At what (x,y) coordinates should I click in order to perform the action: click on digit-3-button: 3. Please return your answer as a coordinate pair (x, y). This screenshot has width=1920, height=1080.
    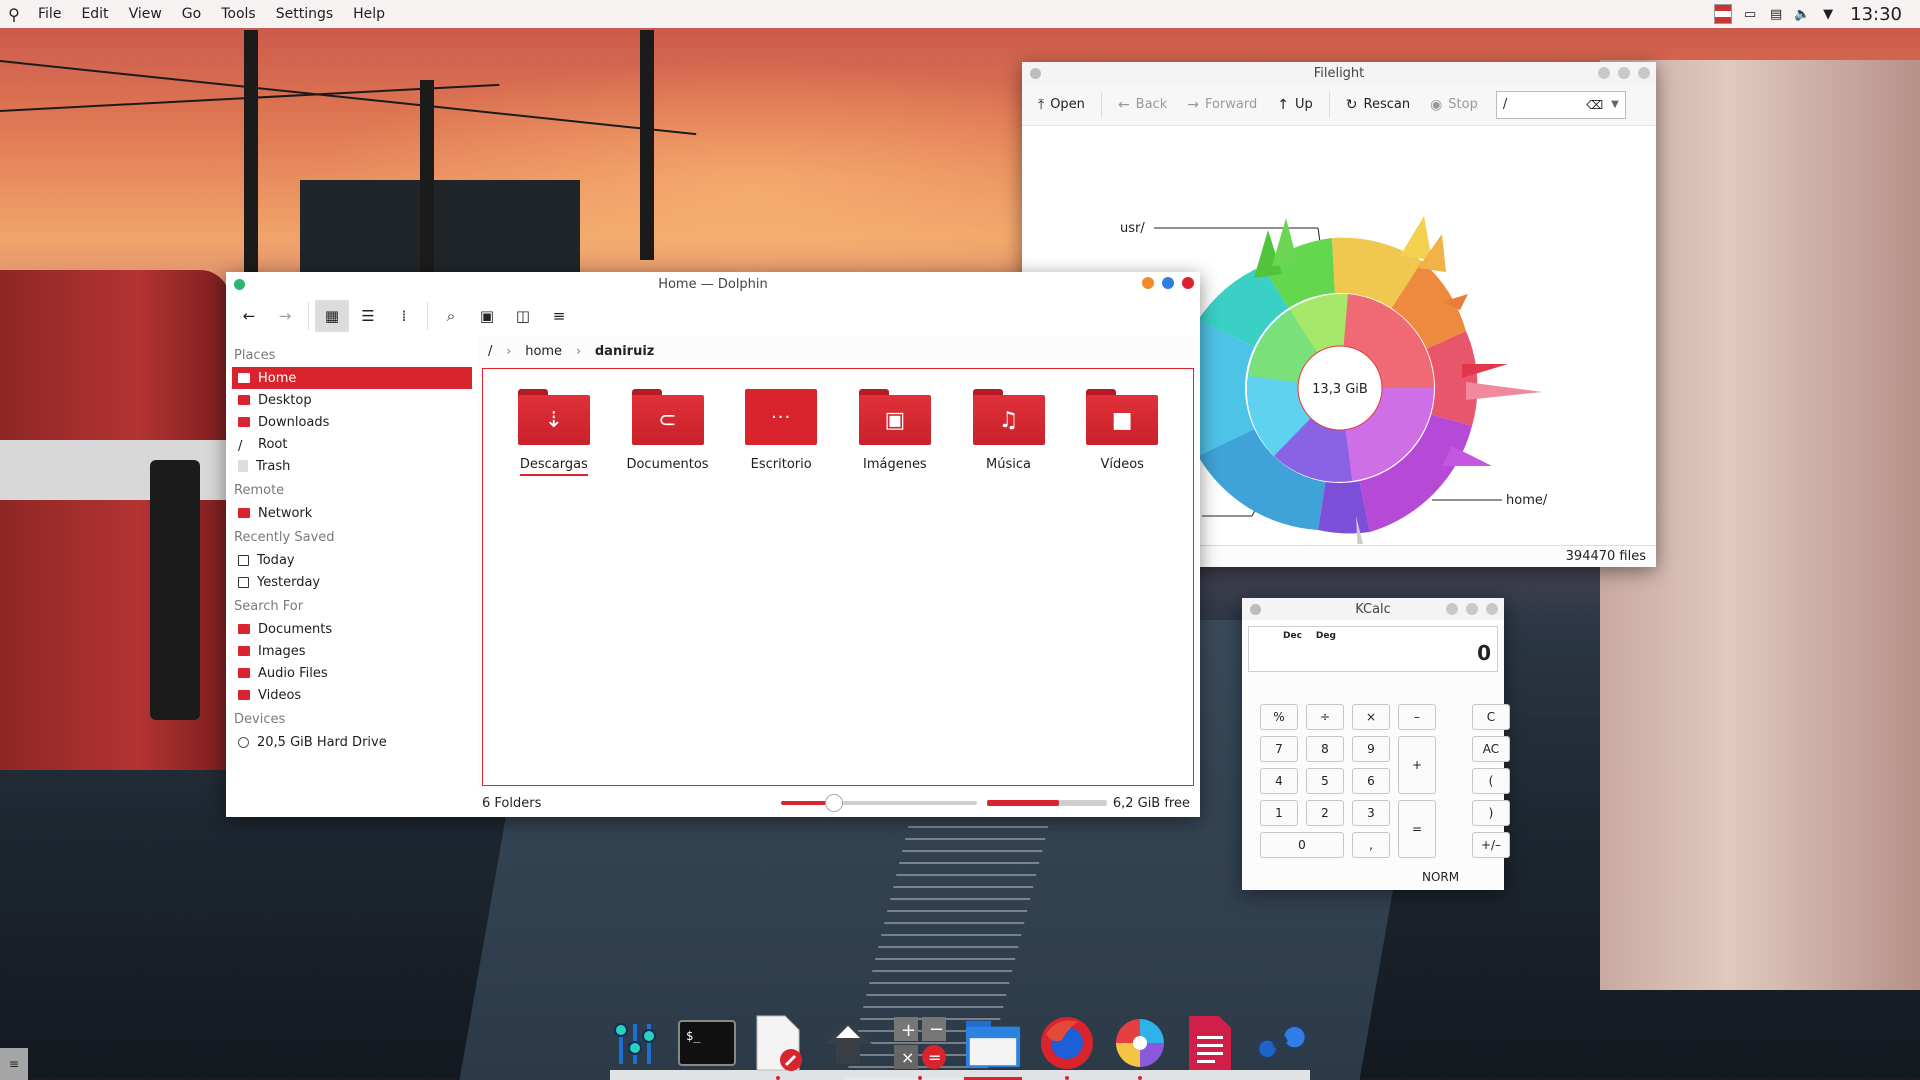
    Looking at the image, I should click on (1371, 813).